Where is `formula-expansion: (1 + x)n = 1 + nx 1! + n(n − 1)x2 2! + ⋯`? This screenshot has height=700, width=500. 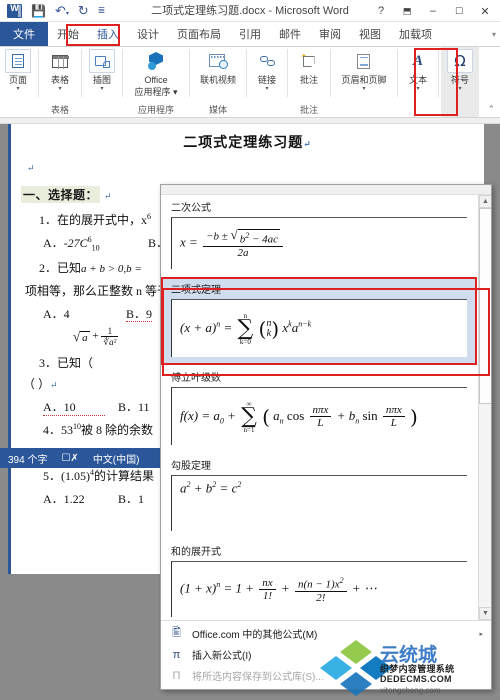 formula-expansion: (1 + x)n = 1 + nx 1! + n(n − 1)x2 2! + ⋯ is located at coordinates (278, 590).